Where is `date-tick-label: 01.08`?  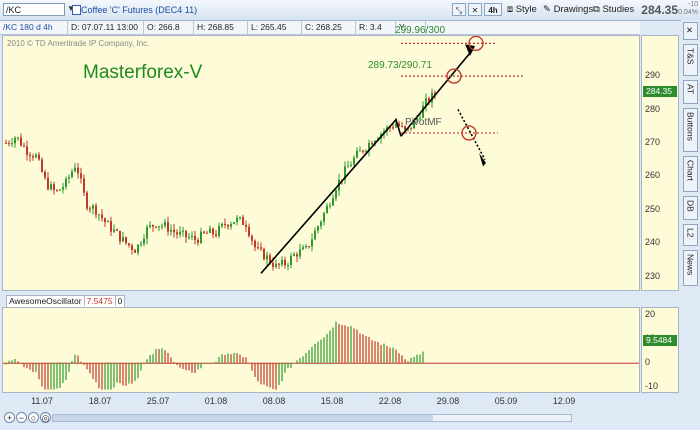 date-tick-label: 01.08 is located at coordinates (216, 401).